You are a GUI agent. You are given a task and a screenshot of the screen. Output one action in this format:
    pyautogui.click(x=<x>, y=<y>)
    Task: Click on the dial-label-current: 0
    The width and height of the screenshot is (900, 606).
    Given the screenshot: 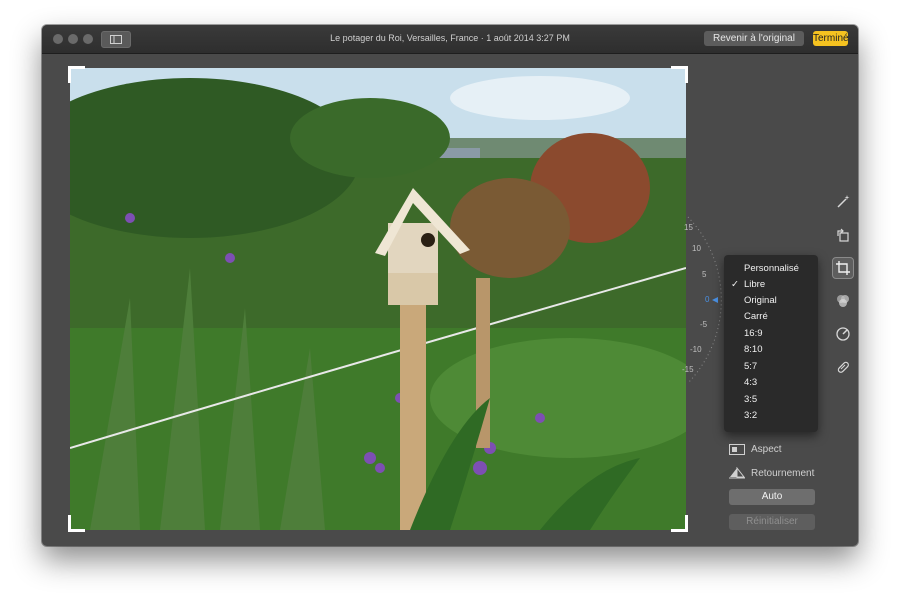 What is the action you would take?
    pyautogui.click(x=707, y=299)
    